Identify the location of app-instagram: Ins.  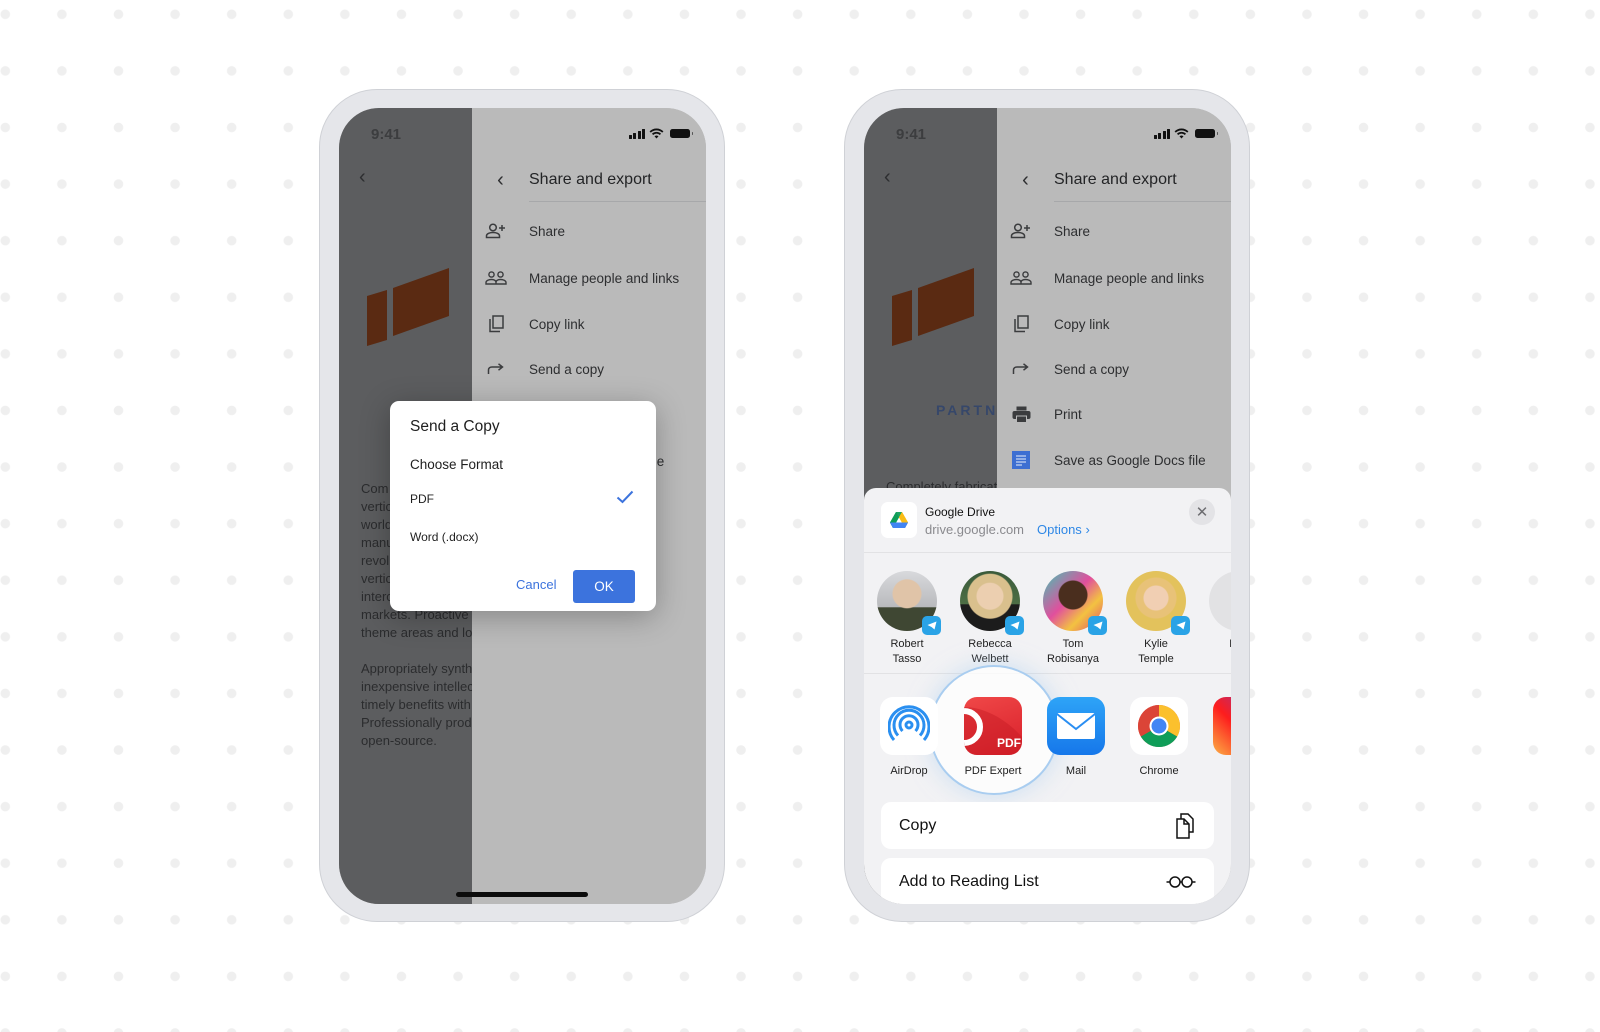
(1216, 737).